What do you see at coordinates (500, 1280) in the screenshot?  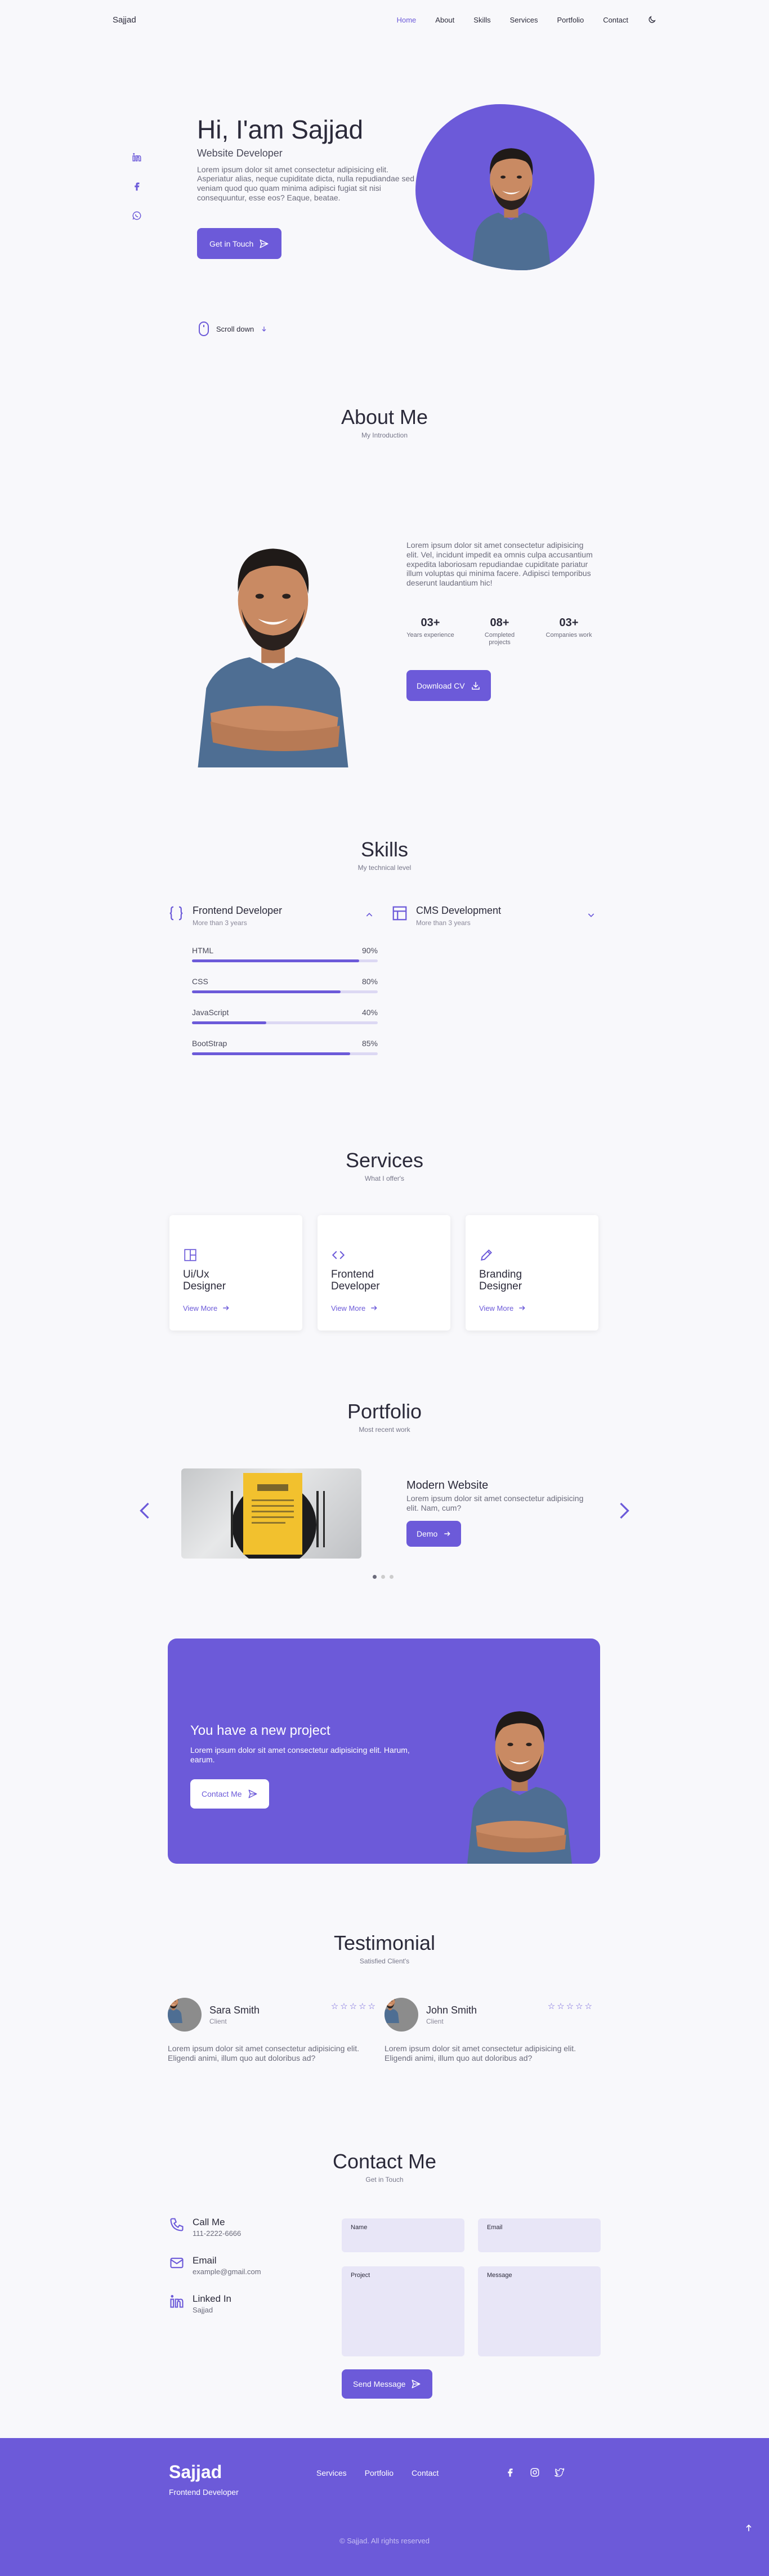 I see `service-name: Branding Designer` at bounding box center [500, 1280].